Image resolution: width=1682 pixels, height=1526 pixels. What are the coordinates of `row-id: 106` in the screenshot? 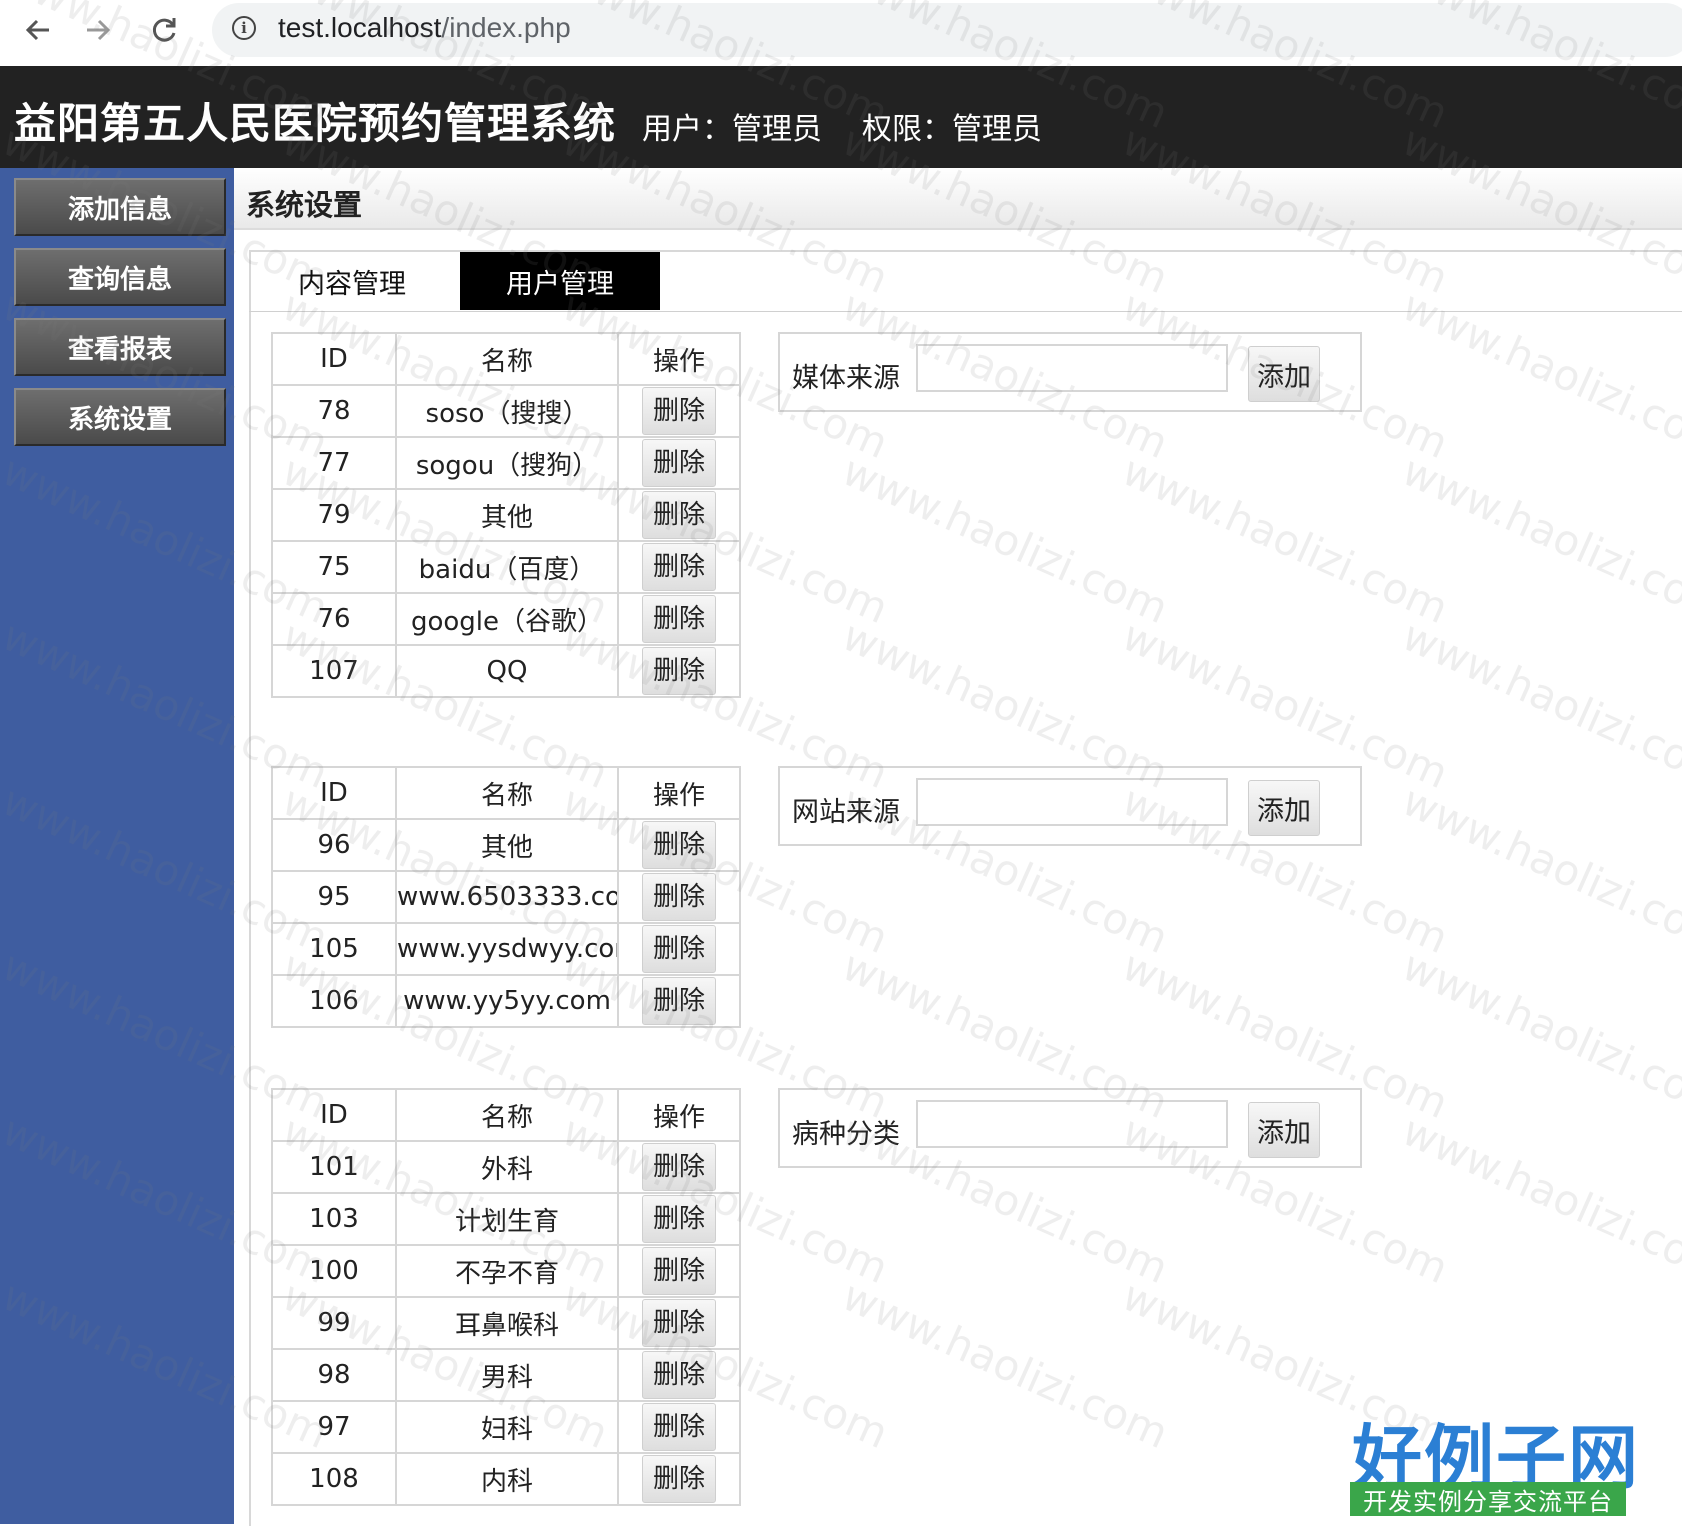 It's located at (334, 1001).